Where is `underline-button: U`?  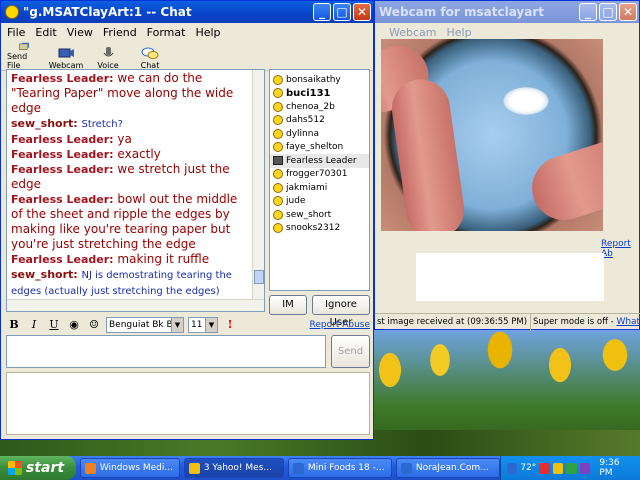
underline-button: U is located at coordinates (54, 325).